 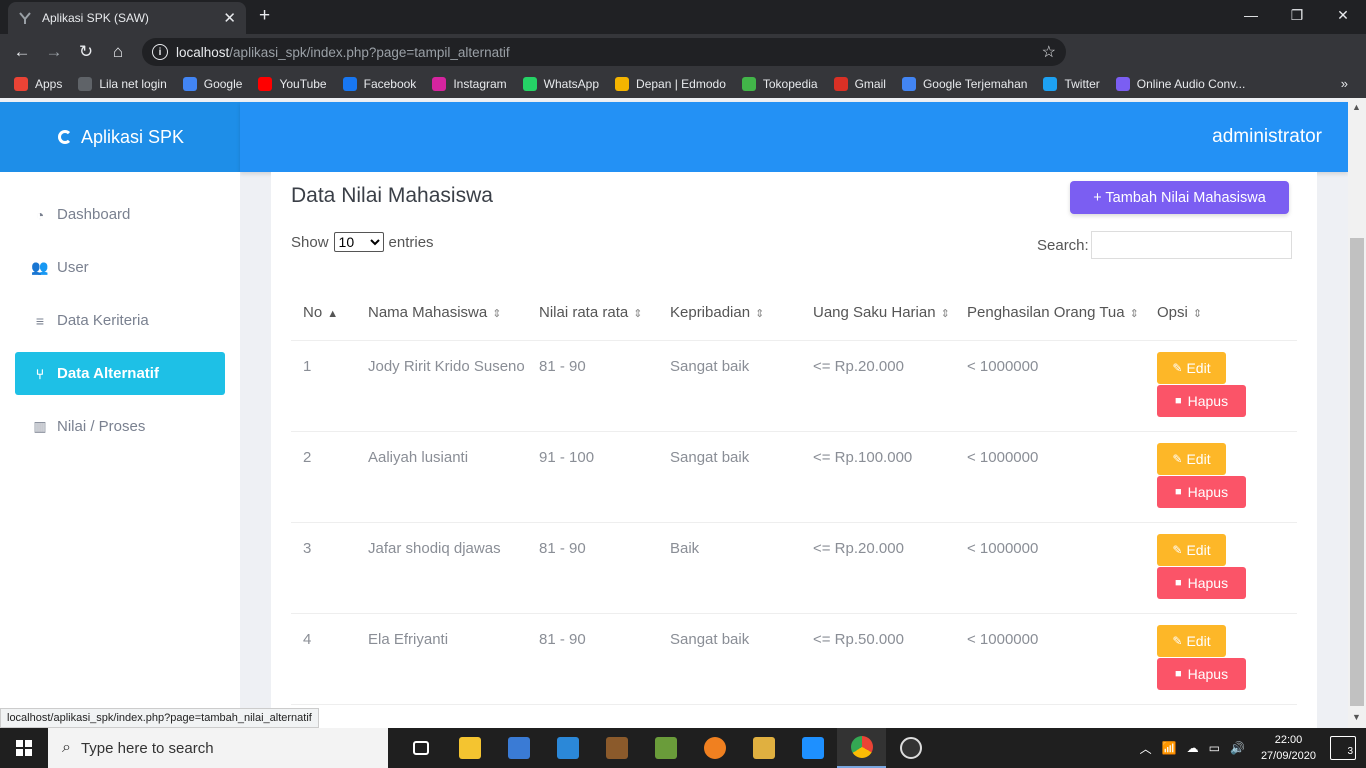 What do you see at coordinates (469, 748) in the screenshot?
I see `file-explorer-icon` at bounding box center [469, 748].